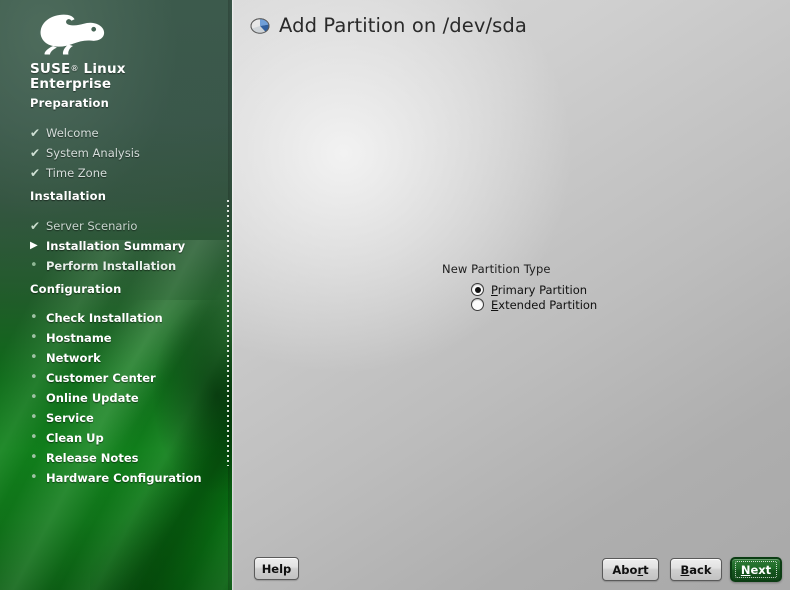  I want to click on content-left-bevel, so click(233, 295).